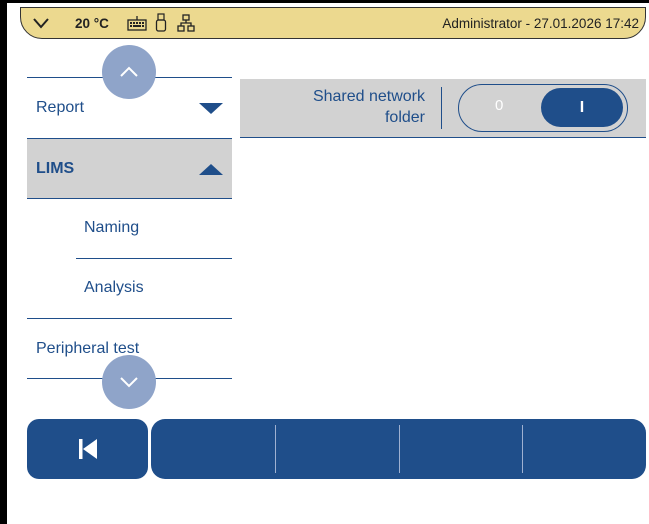 The height and width of the screenshot is (524, 649). What do you see at coordinates (154, 288) in the screenshot?
I see `sidebar-subitem-analysis: Analysis` at bounding box center [154, 288].